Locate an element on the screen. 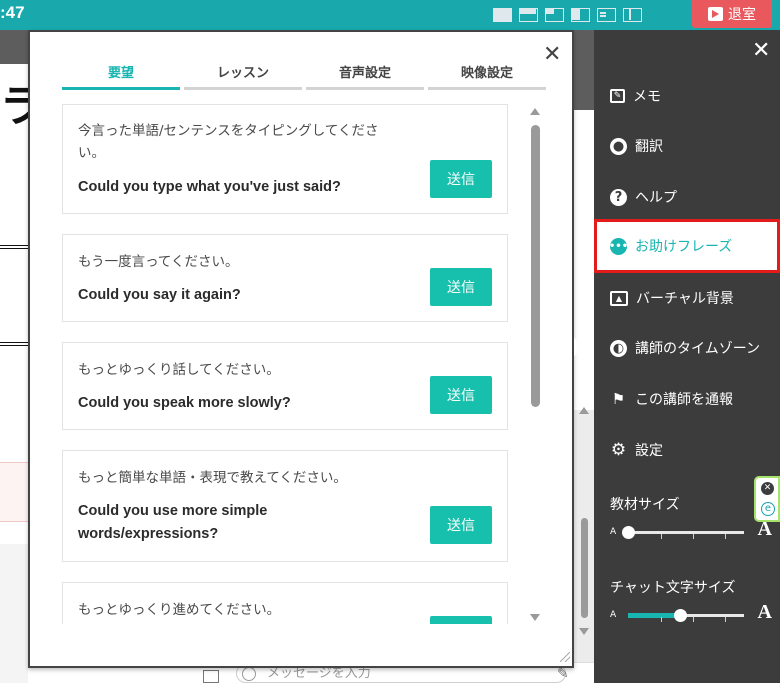 This screenshot has width=780, height=683. scrollbar-thumb is located at coordinates (535, 266).